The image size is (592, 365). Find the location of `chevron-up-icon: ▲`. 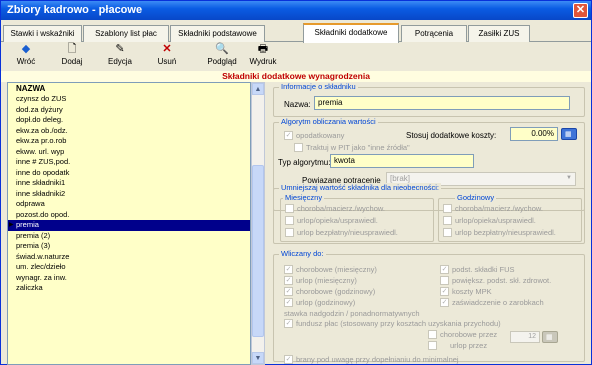

chevron-up-icon: ▲ is located at coordinates (258, 89).